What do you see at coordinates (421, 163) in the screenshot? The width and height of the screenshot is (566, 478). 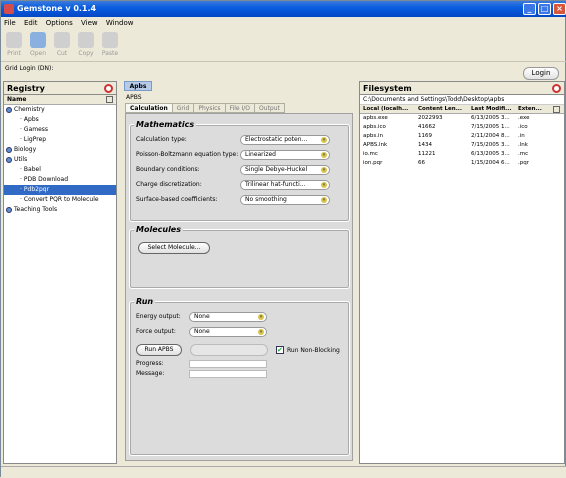 I see `file-cell: 66` at bounding box center [421, 163].